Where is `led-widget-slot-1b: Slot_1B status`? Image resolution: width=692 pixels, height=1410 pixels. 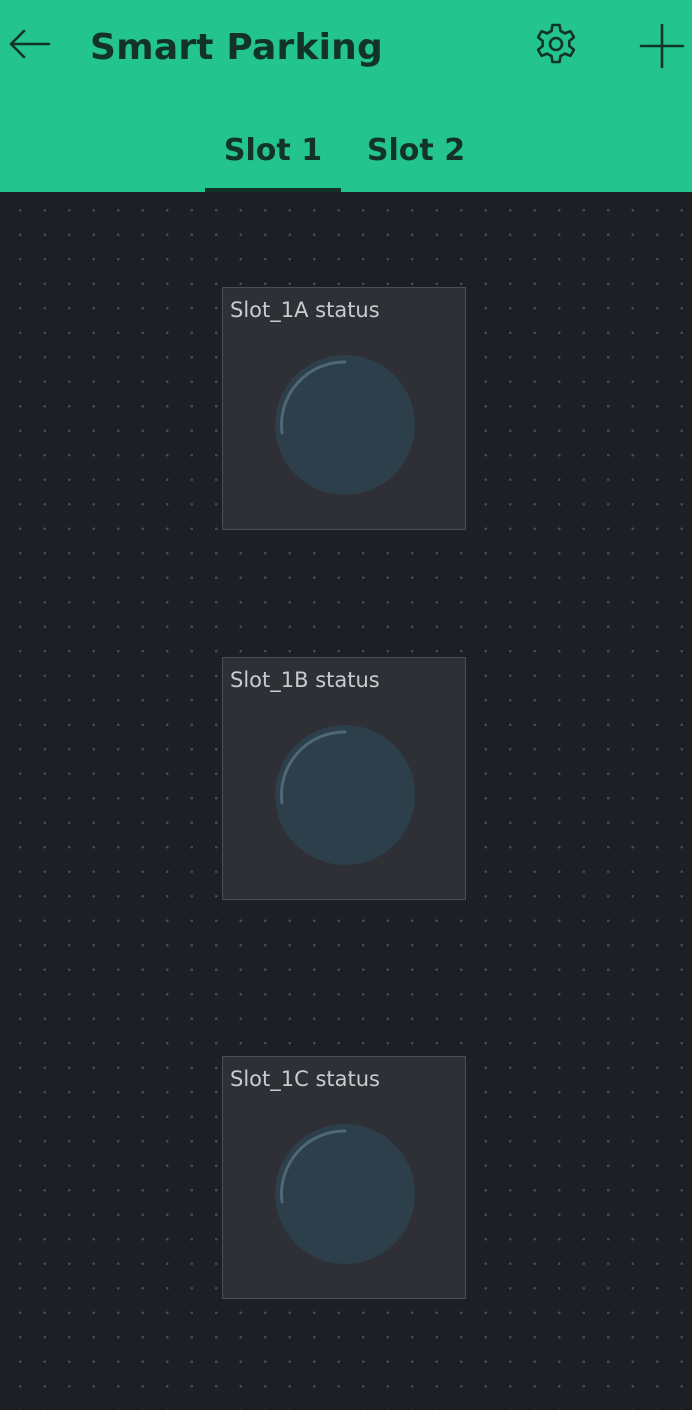
led-widget-slot-1b: Slot_1B status is located at coordinates (344, 778).